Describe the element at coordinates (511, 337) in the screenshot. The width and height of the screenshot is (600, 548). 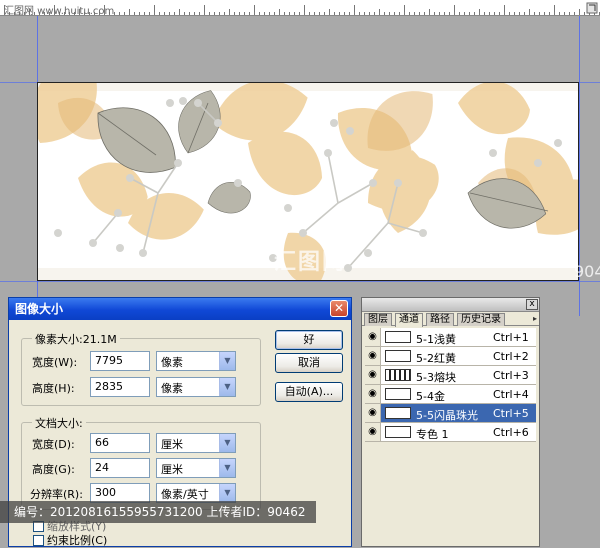
I see `channel-shortcut: Ctrl+1` at that location.